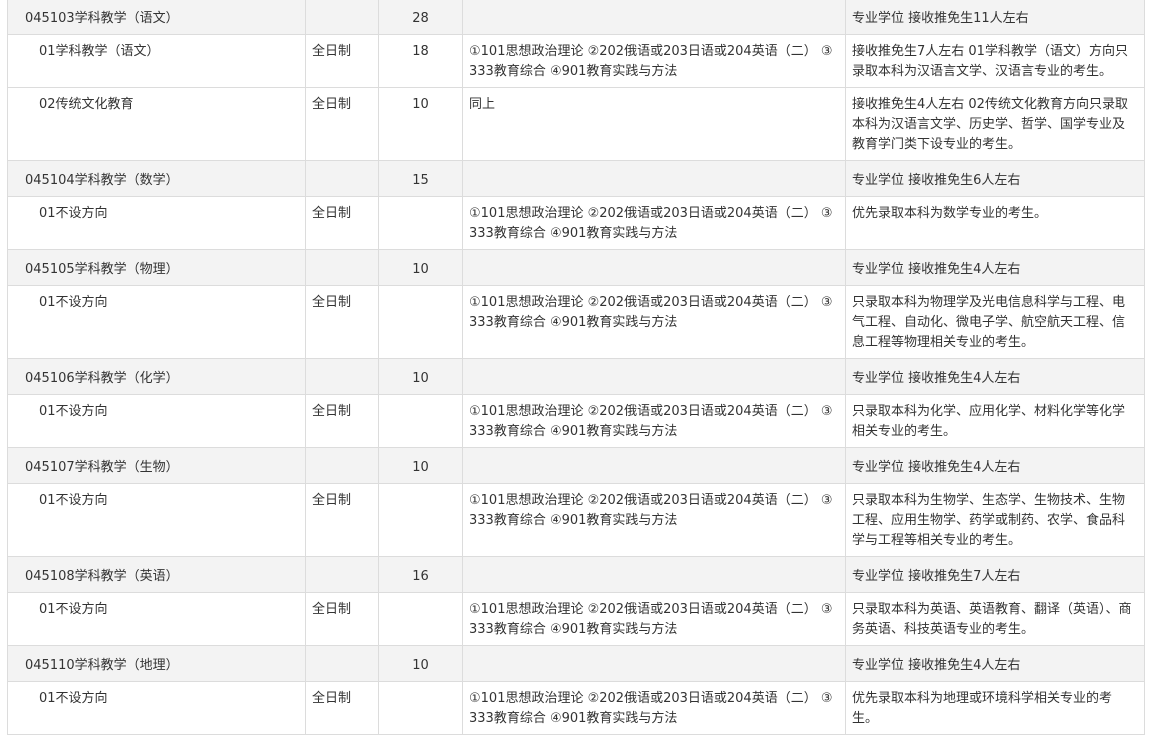  I want to click on program-group-row: 045108学科教学（英语） 16 专业学位 接收推免生7人左右, so click(576, 575).